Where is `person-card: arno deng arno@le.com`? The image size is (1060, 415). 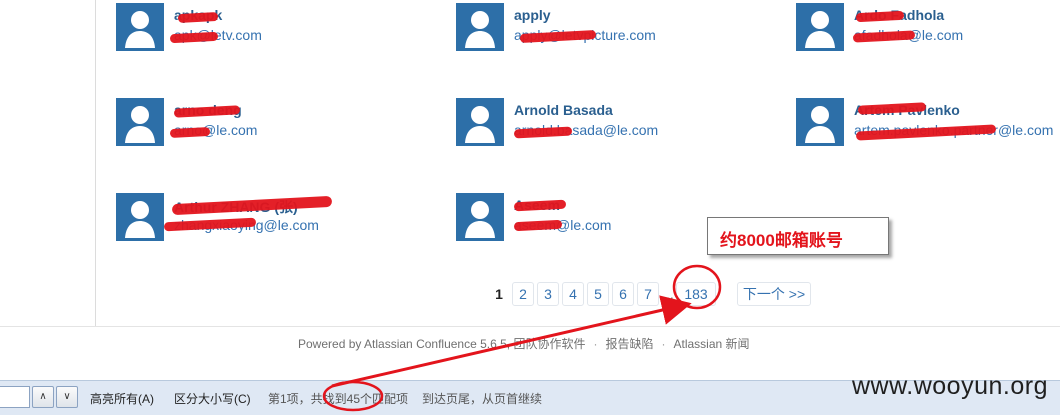
person-card: arno deng arno@le.com is located at coordinates (266, 123).